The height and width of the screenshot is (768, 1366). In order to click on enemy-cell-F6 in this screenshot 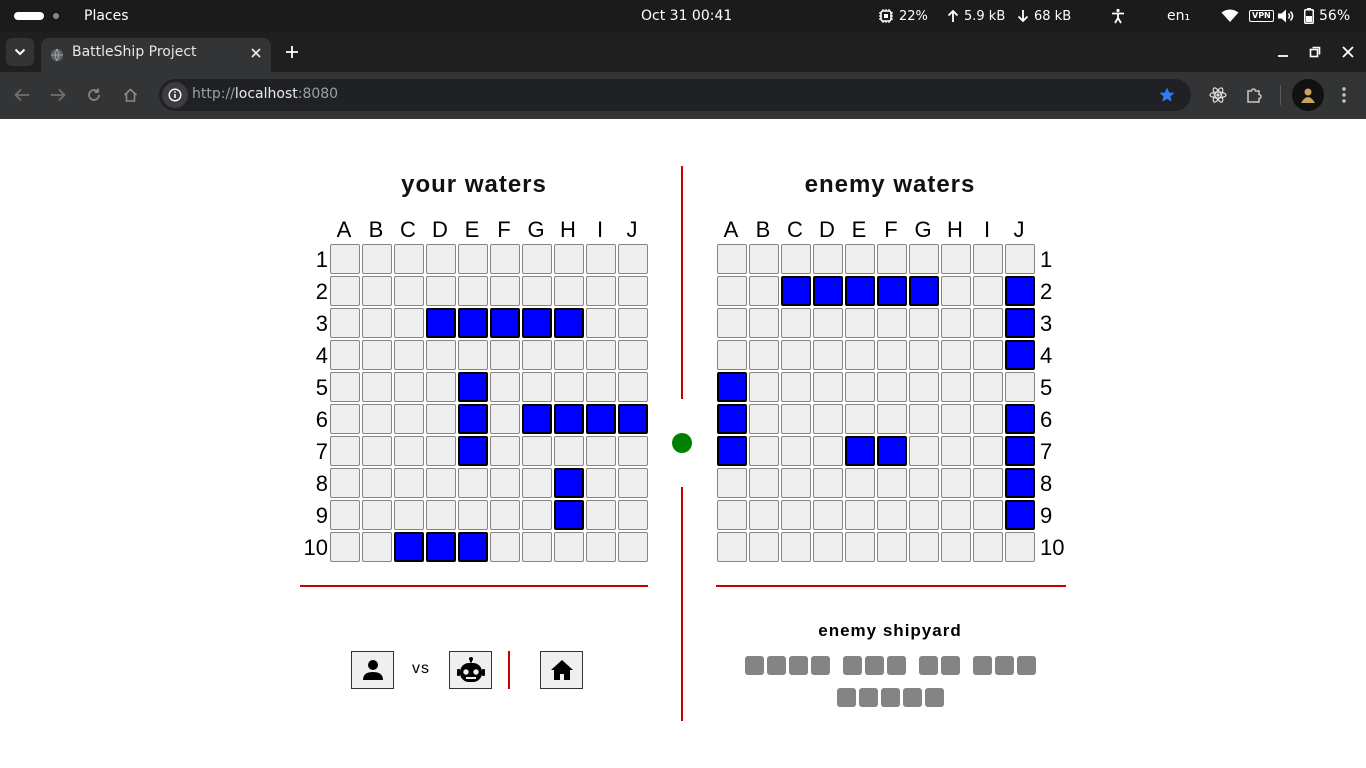, I will do `click(892, 419)`.